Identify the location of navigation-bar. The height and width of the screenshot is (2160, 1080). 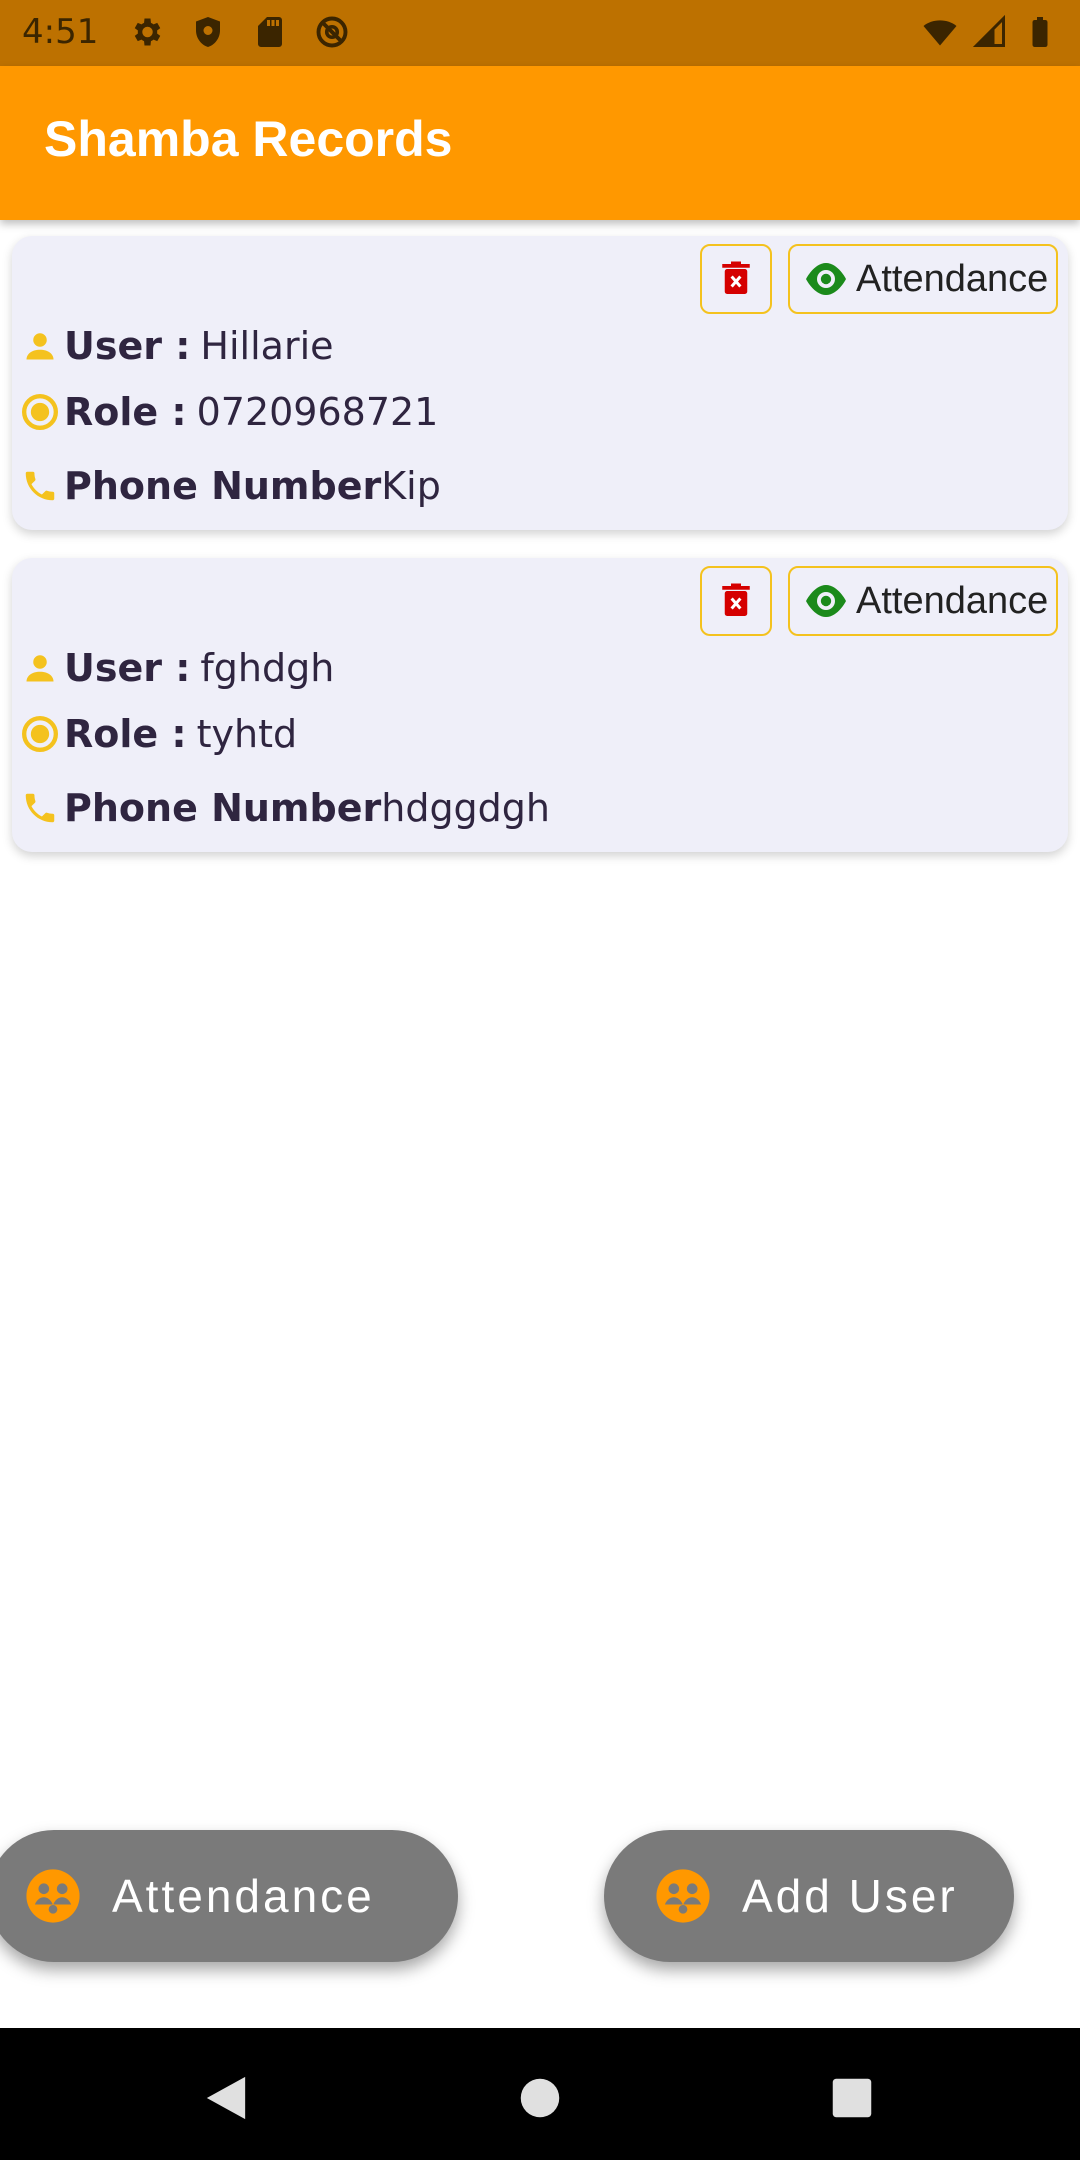
(540, 2094).